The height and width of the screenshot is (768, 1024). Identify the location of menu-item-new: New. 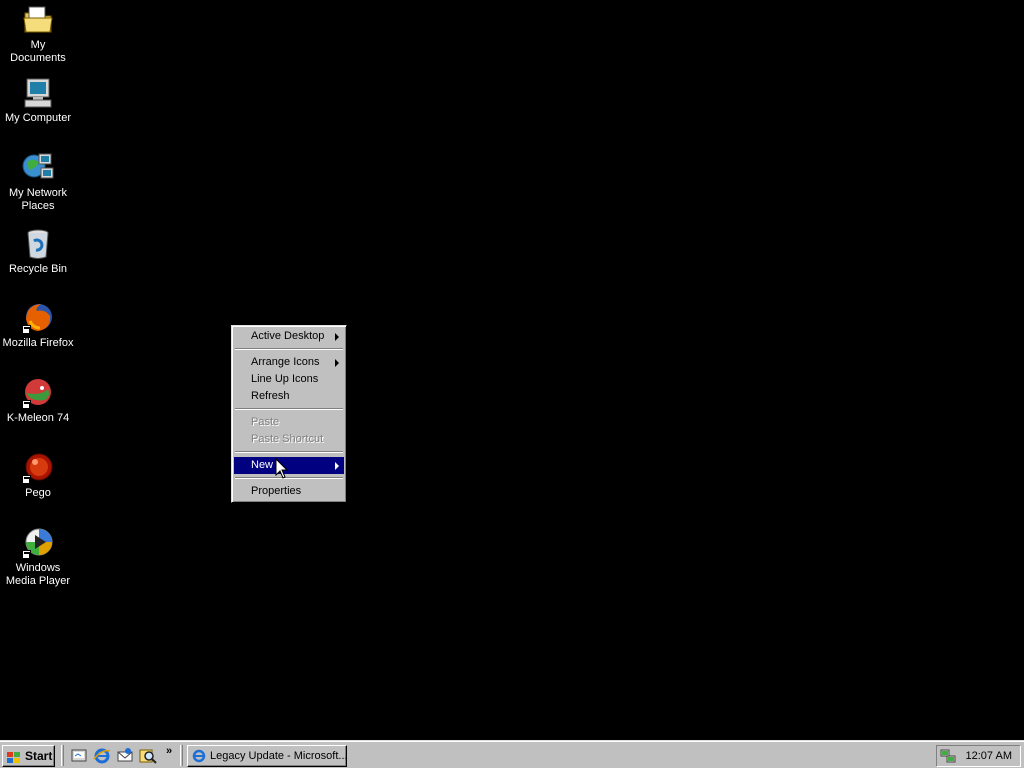
(289, 465).